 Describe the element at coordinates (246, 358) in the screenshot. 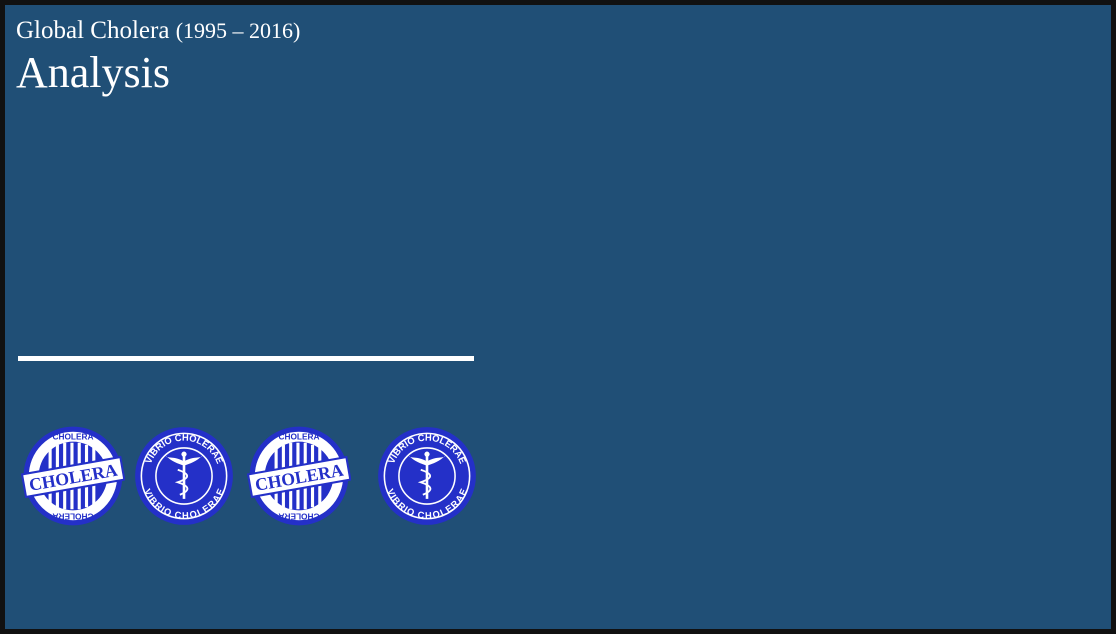

I see `divider-line` at that location.